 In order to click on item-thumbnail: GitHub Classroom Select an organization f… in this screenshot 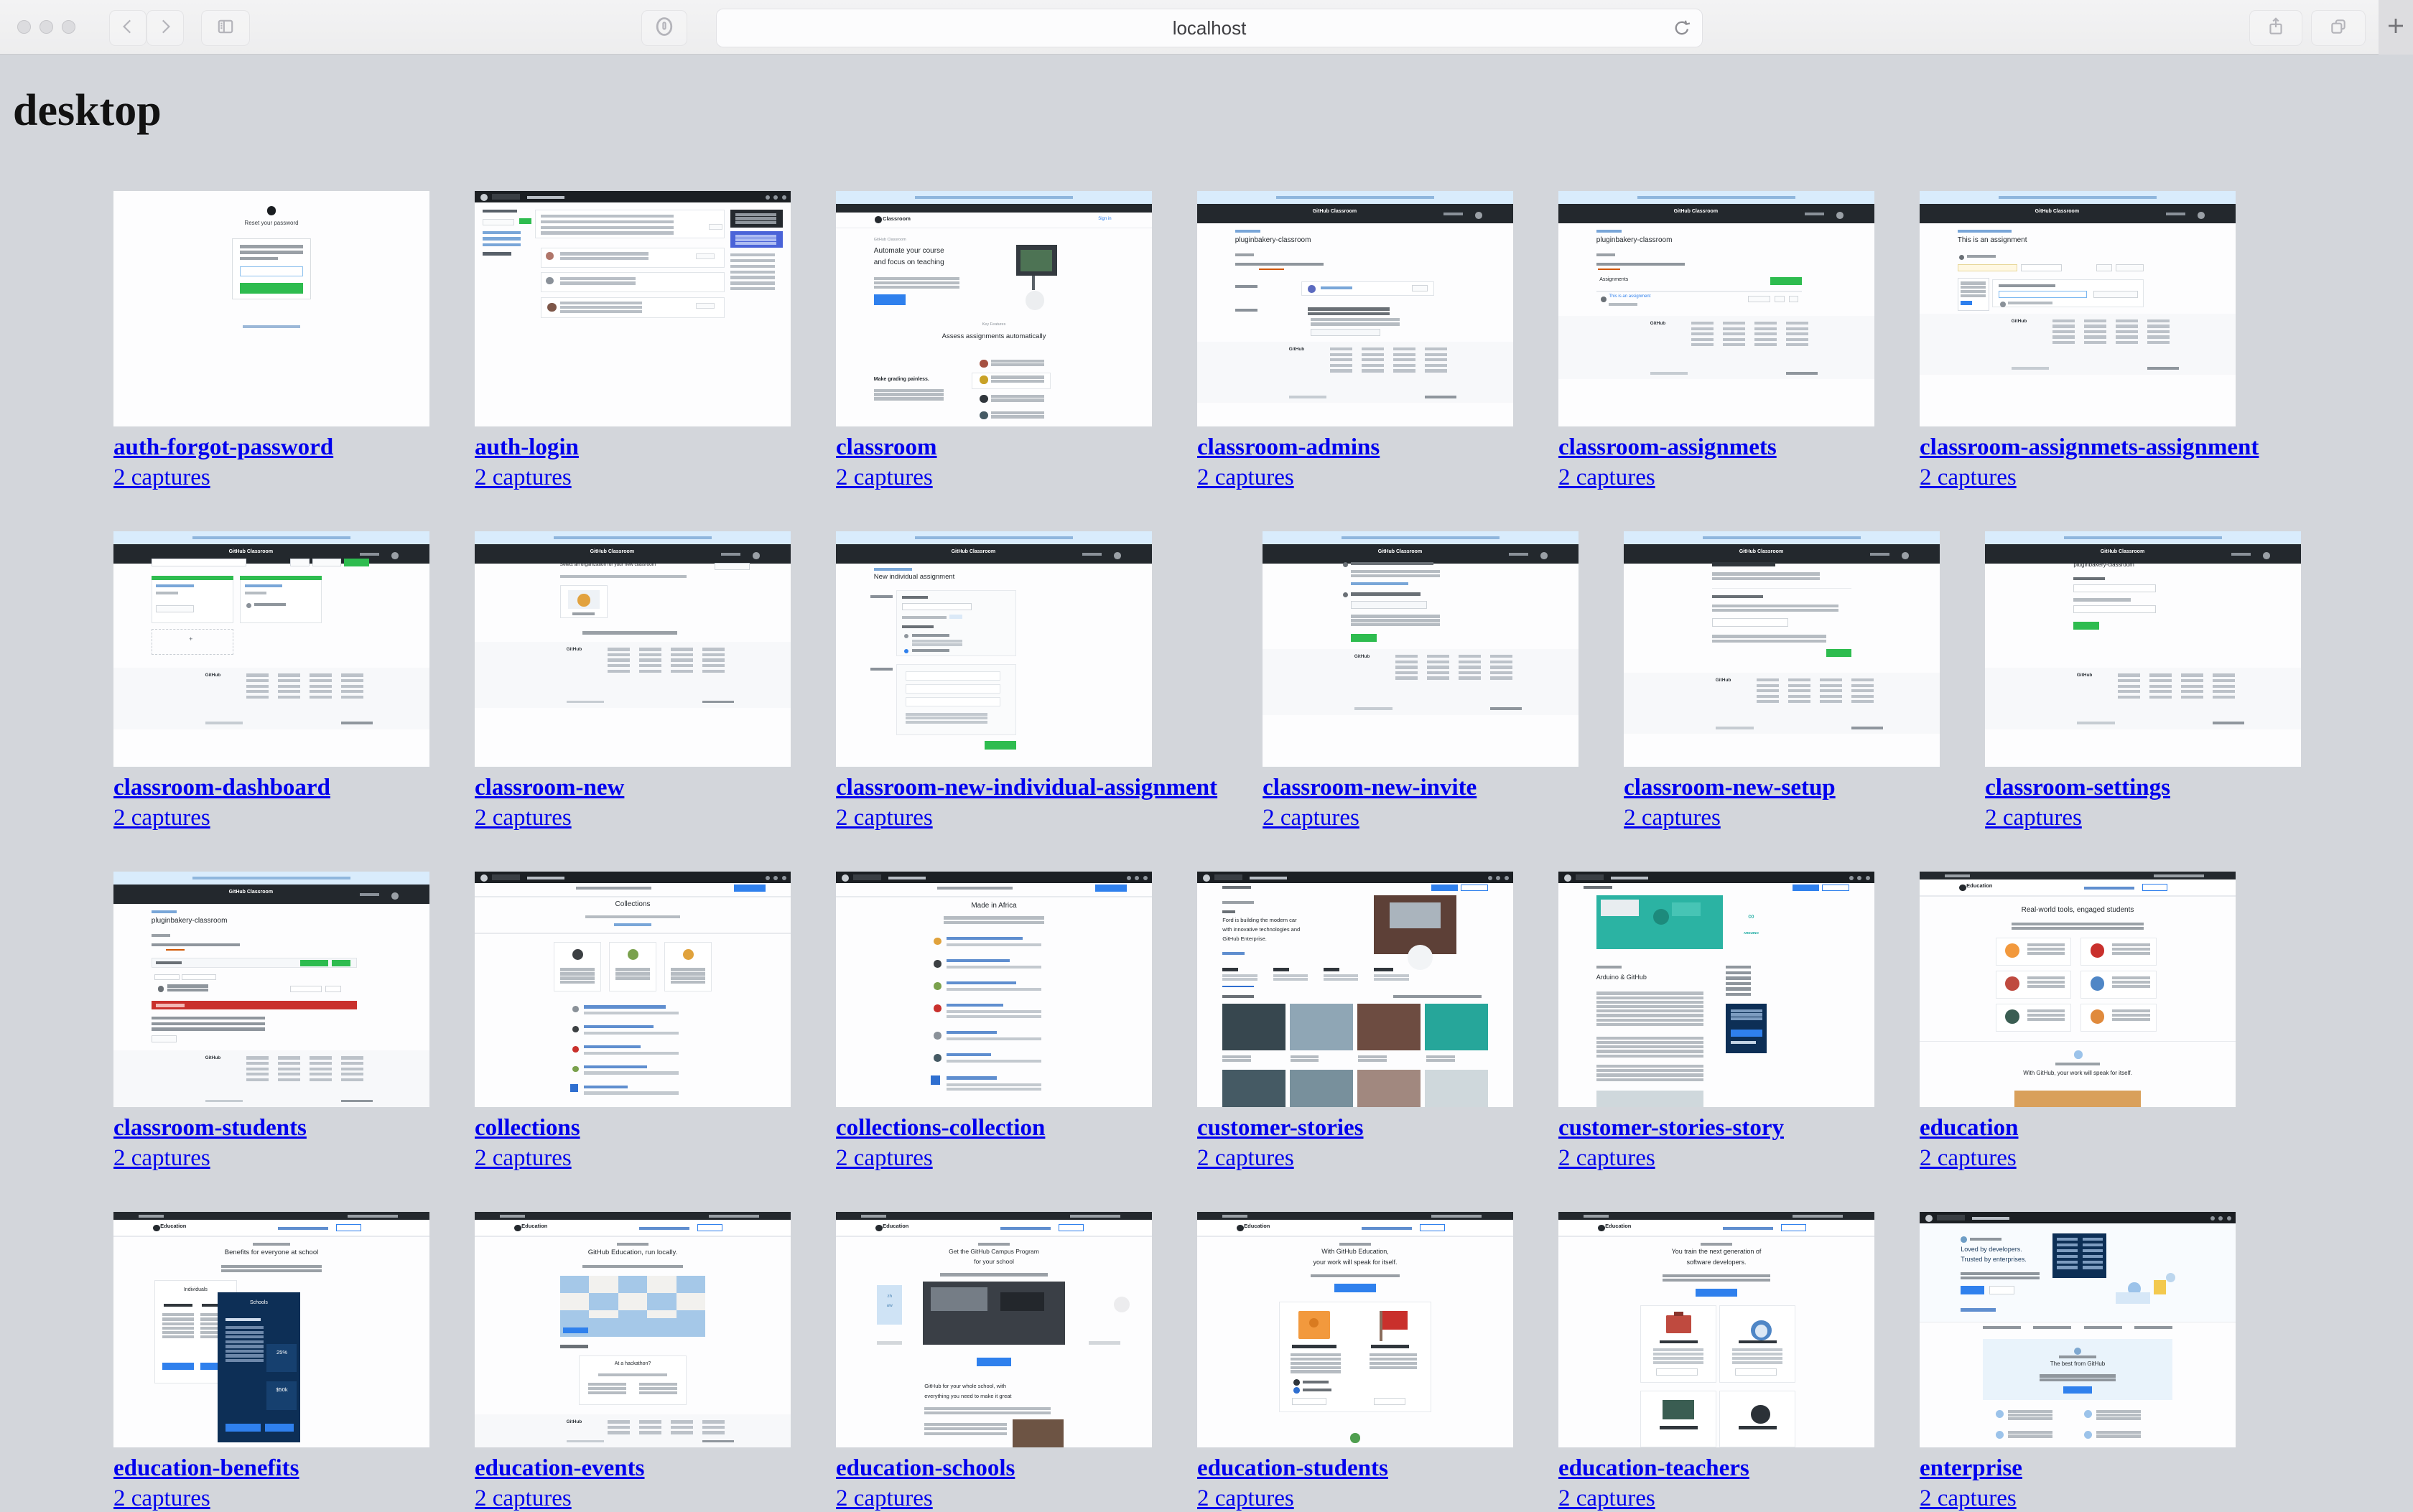, I will do `click(633, 649)`.